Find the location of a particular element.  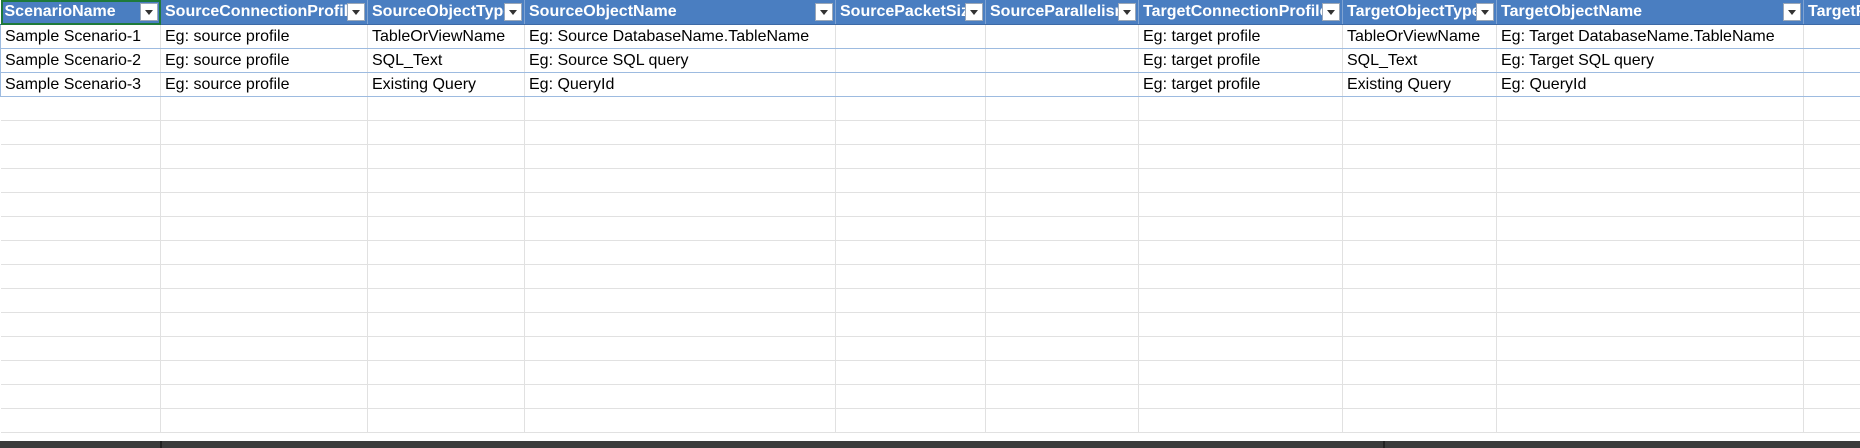

cell: Existing Query is located at coordinates (1419, 84).